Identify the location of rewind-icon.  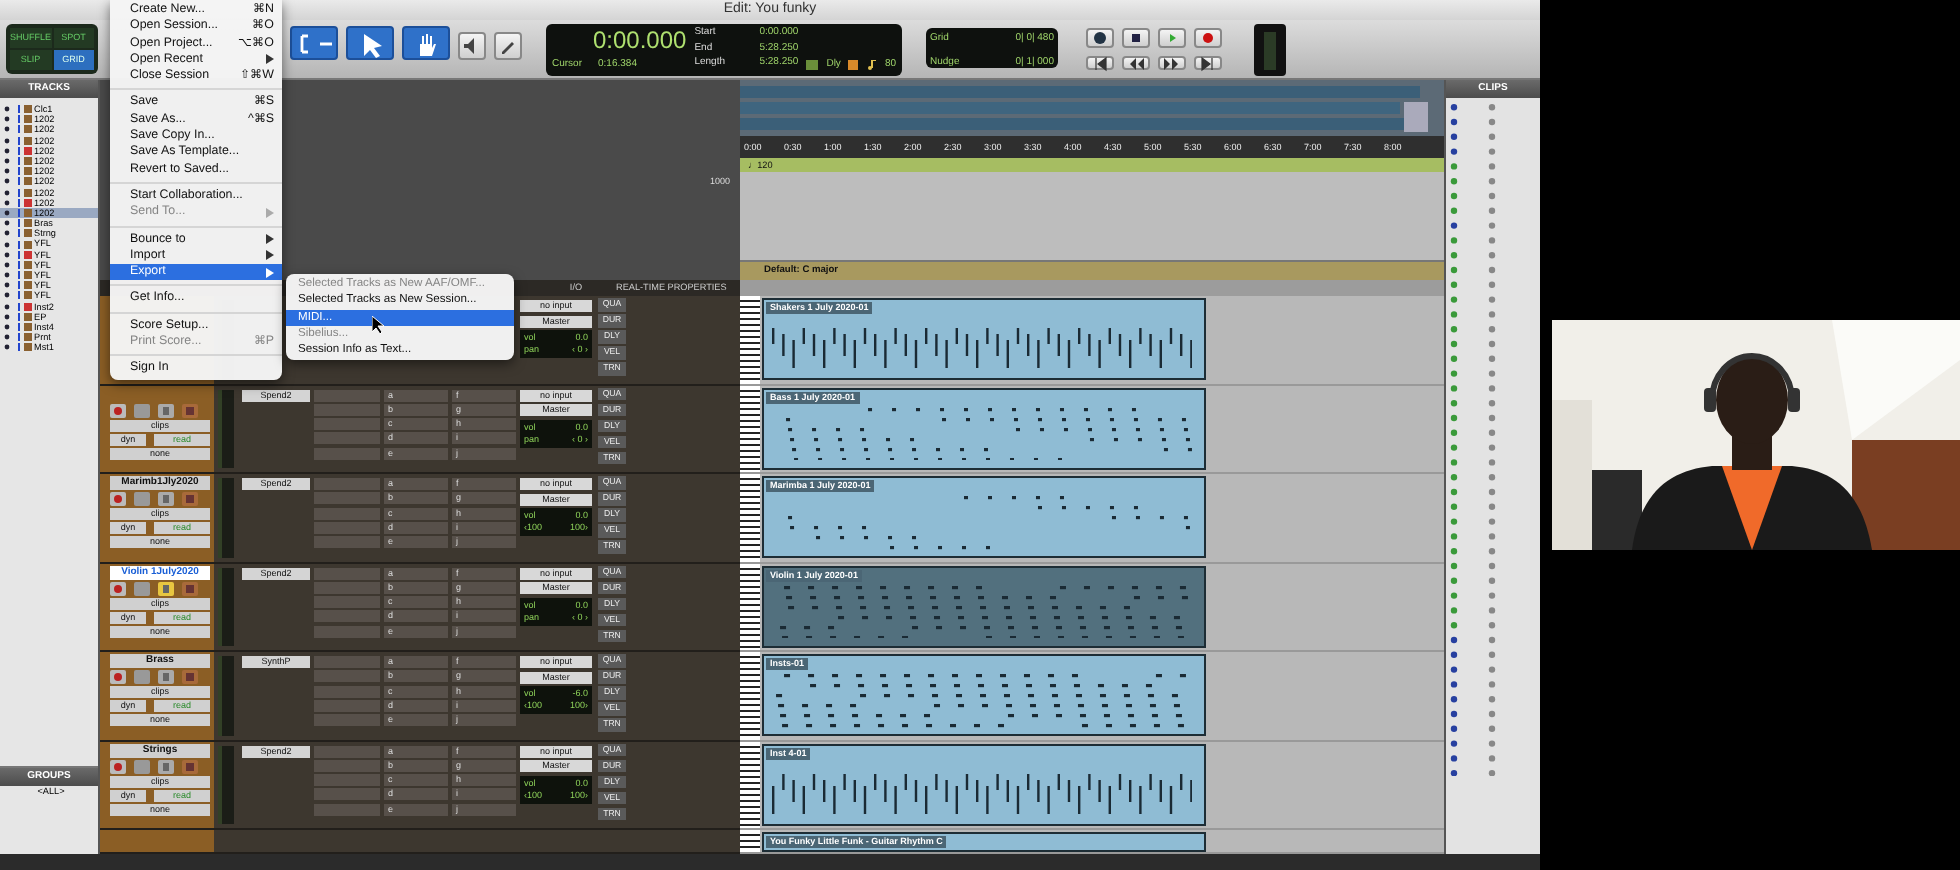
(1136, 63).